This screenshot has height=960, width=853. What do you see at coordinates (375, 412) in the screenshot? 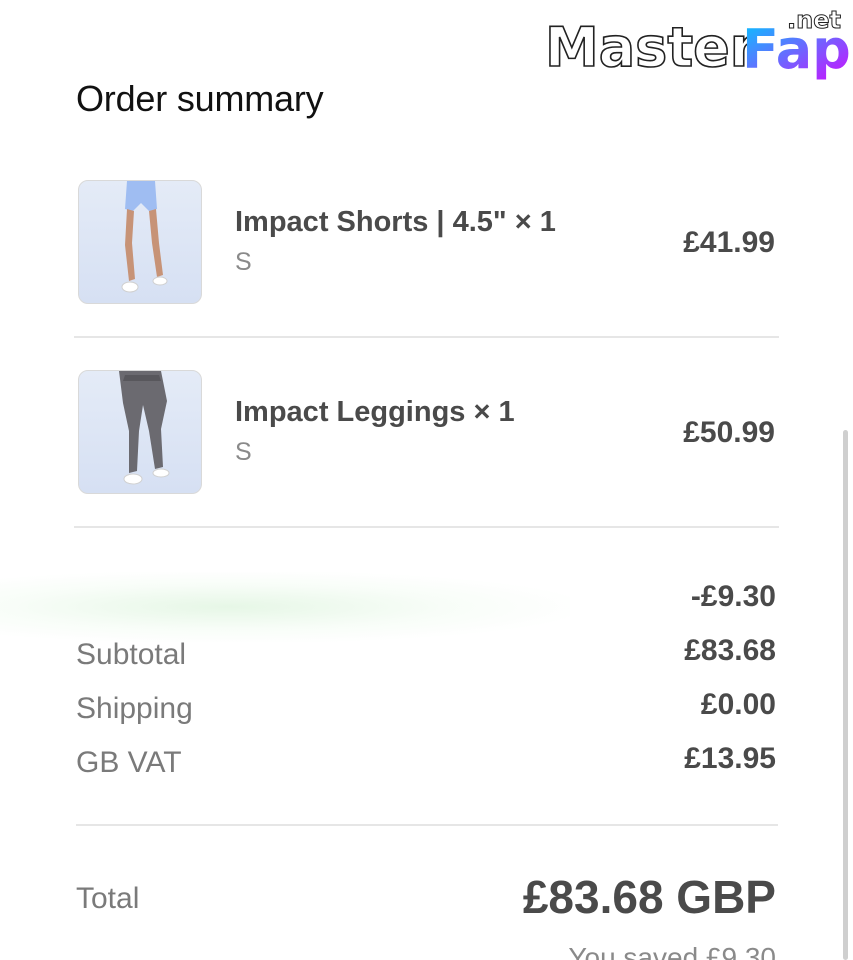
I see `item-name: Impact Leggings × 1` at bounding box center [375, 412].